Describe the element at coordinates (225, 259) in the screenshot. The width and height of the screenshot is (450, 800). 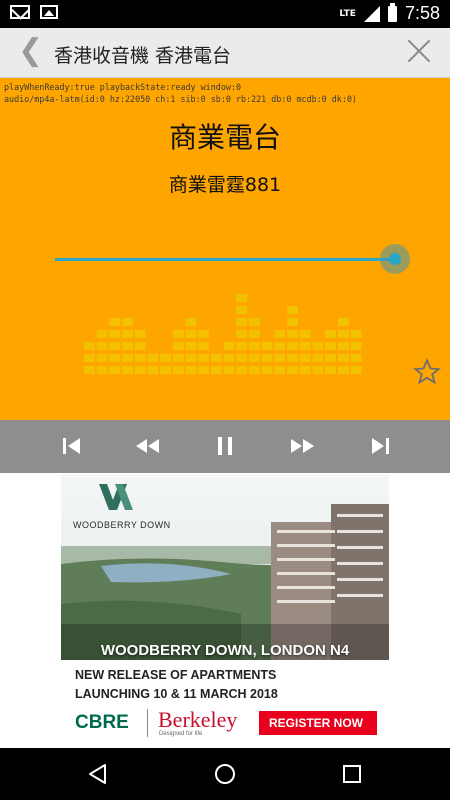
I see `seek-bar` at that location.